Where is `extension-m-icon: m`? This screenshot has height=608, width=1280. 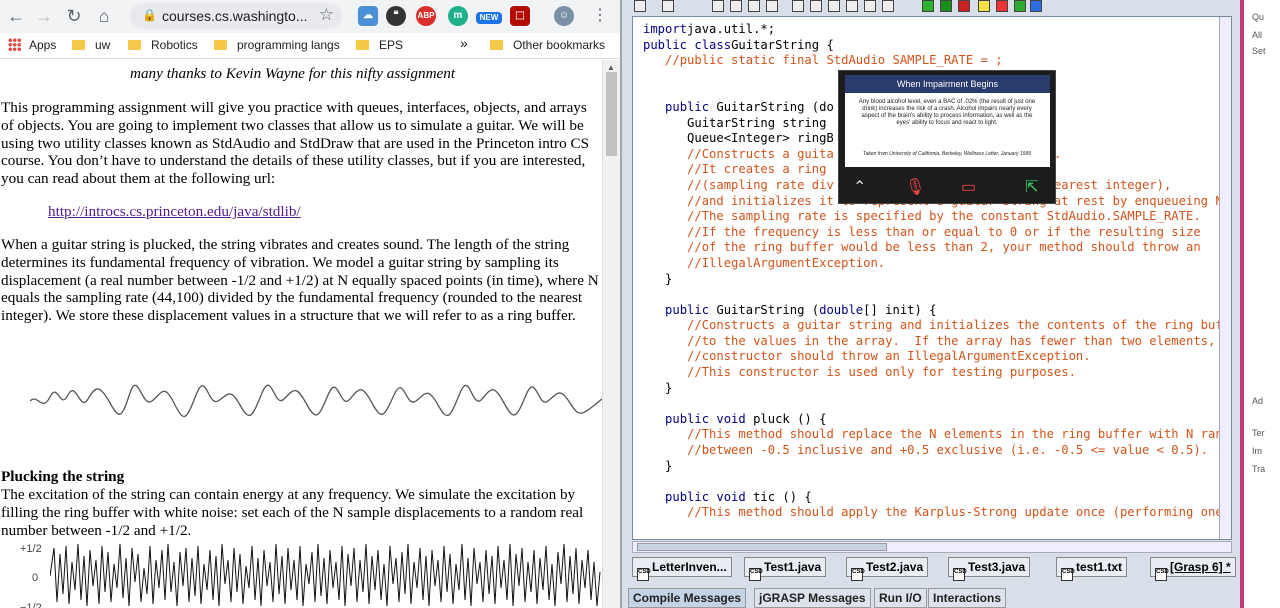 extension-m-icon: m is located at coordinates (458, 16).